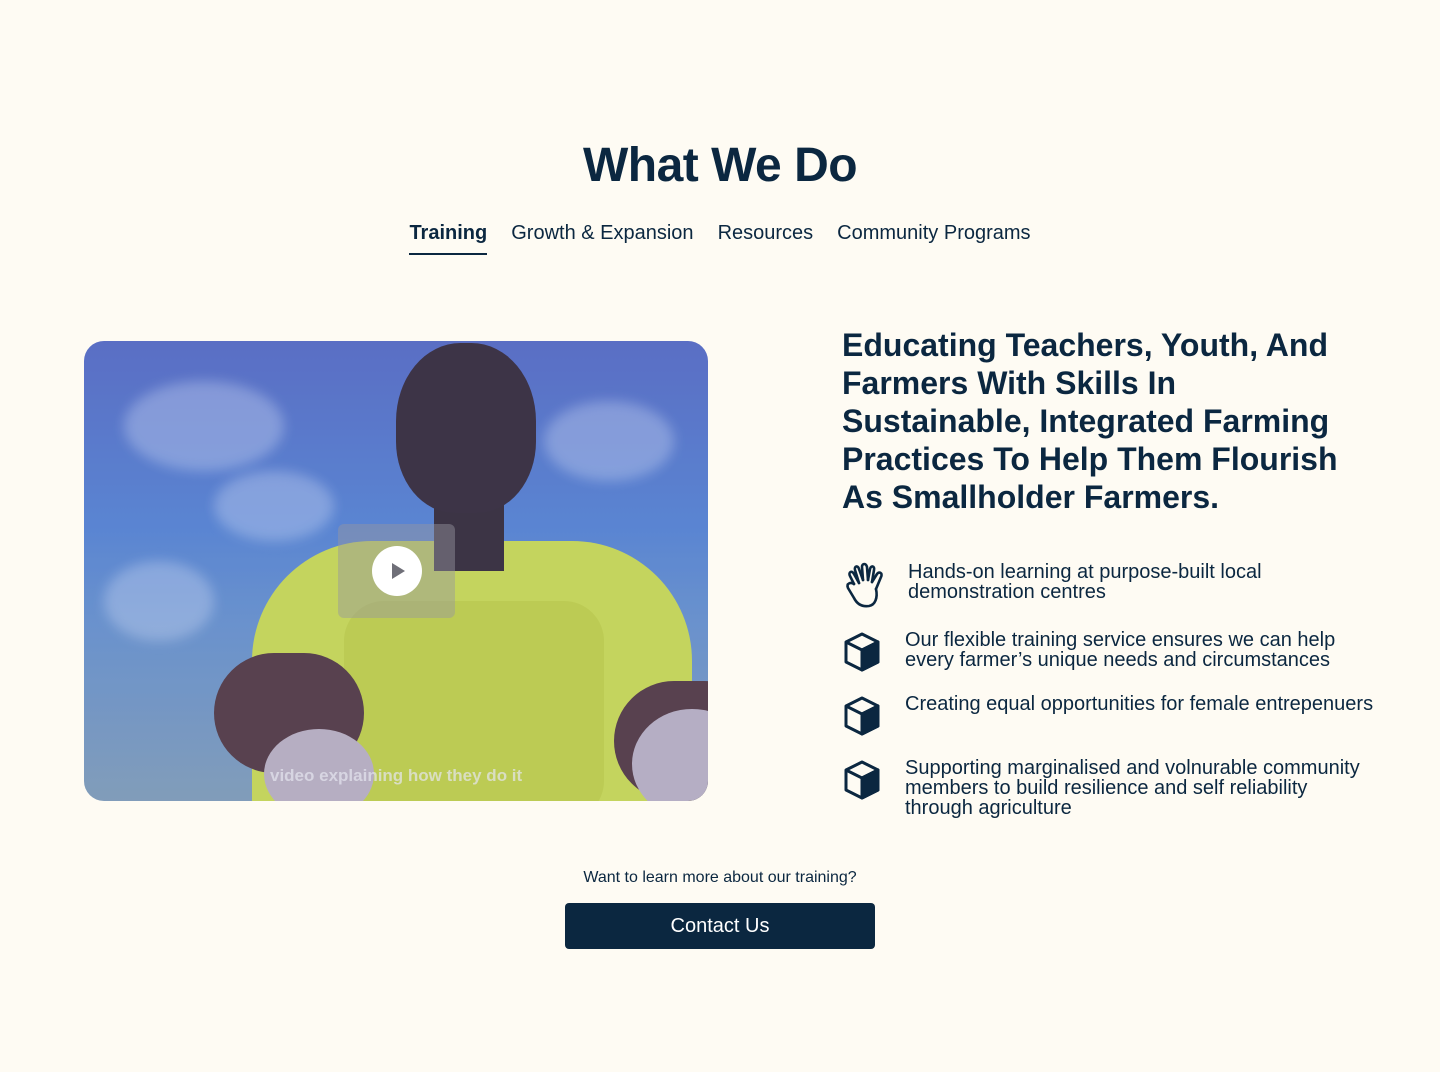  What do you see at coordinates (448, 238) in the screenshot?
I see `tab-training: Training` at bounding box center [448, 238].